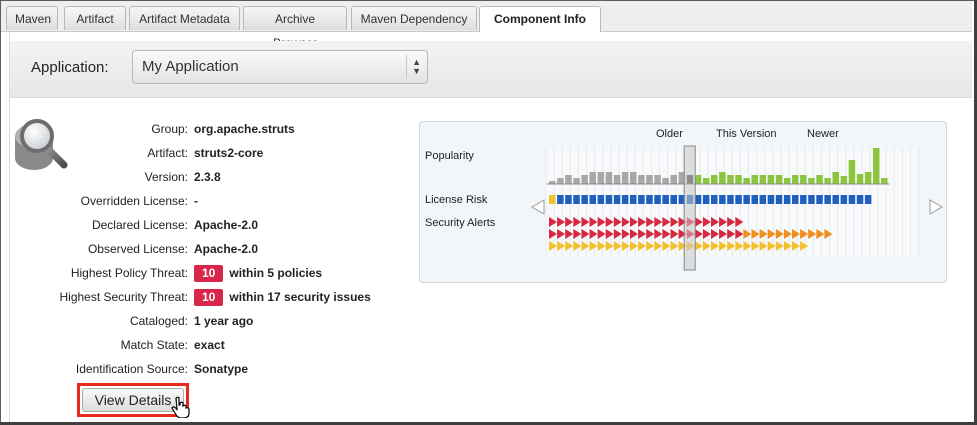 The image size is (977, 425). What do you see at coordinates (295, 28) in the screenshot?
I see `tab-archive-browser: Archive Browser` at bounding box center [295, 28].